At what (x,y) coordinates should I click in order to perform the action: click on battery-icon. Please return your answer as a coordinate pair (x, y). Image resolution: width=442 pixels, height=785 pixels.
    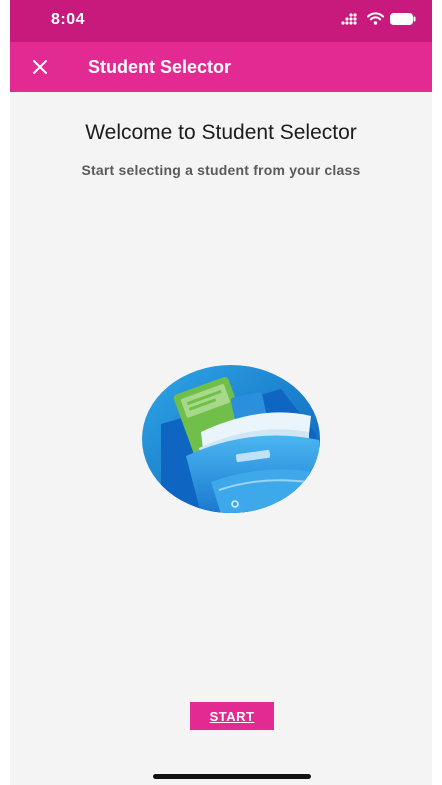
    Looking at the image, I should click on (403, 21).